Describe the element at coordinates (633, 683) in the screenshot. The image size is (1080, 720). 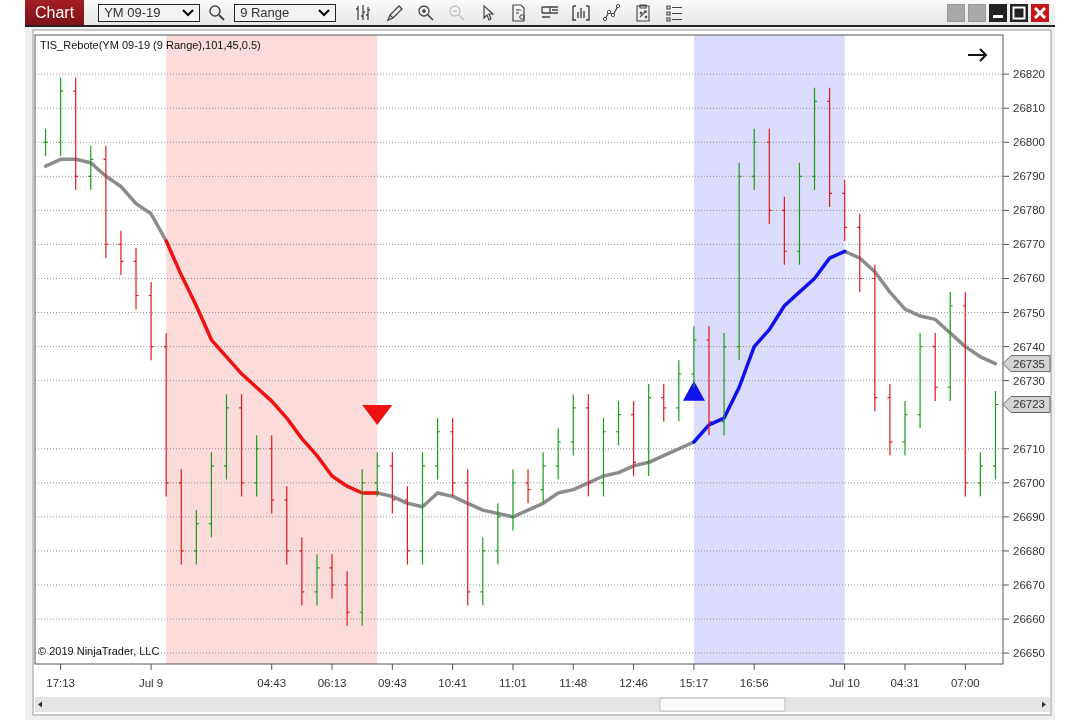
I see `x-axis-label: 12:46` at that location.